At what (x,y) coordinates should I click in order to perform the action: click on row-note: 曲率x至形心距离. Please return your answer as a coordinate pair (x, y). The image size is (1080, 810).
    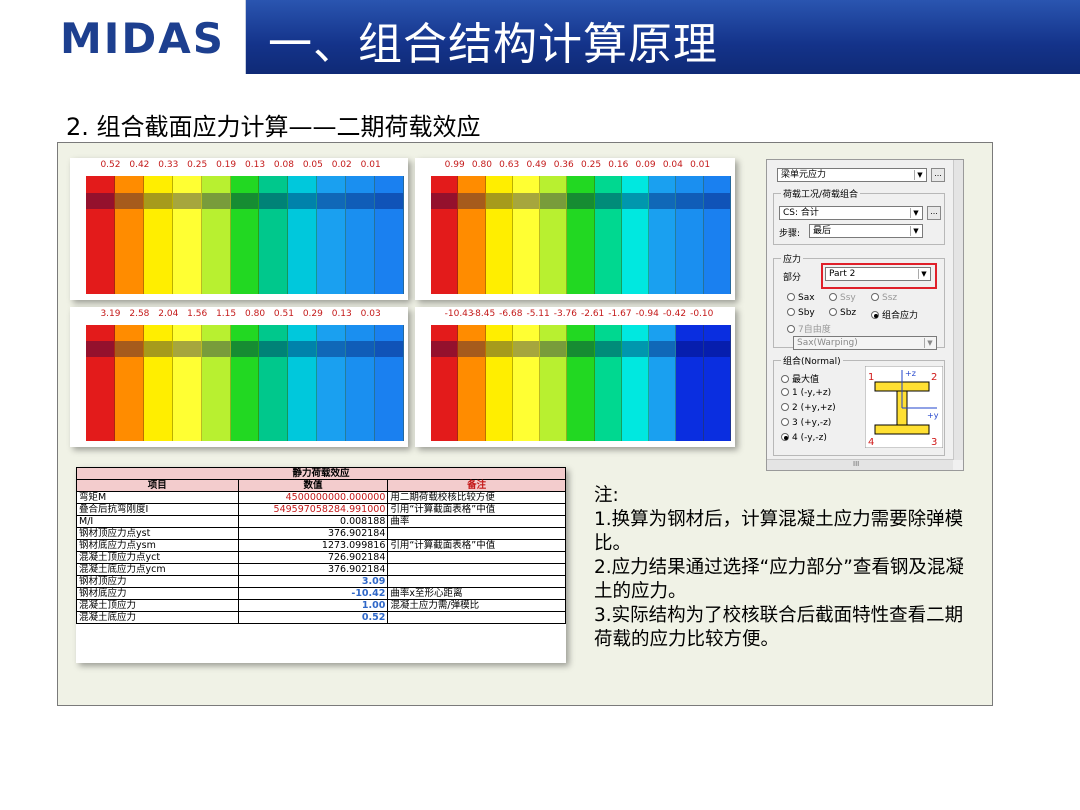
    Looking at the image, I should click on (476, 593).